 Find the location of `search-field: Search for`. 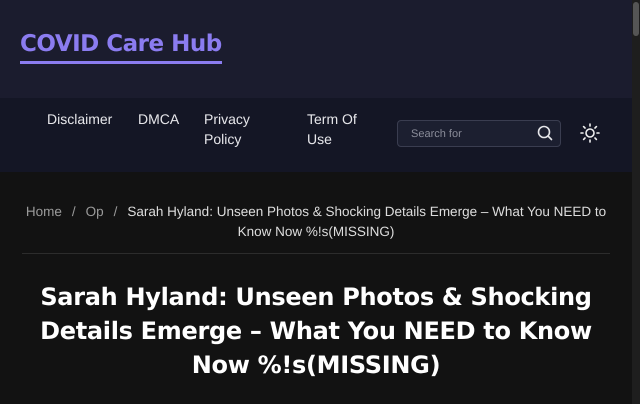

search-field: Search for is located at coordinates (479, 133).